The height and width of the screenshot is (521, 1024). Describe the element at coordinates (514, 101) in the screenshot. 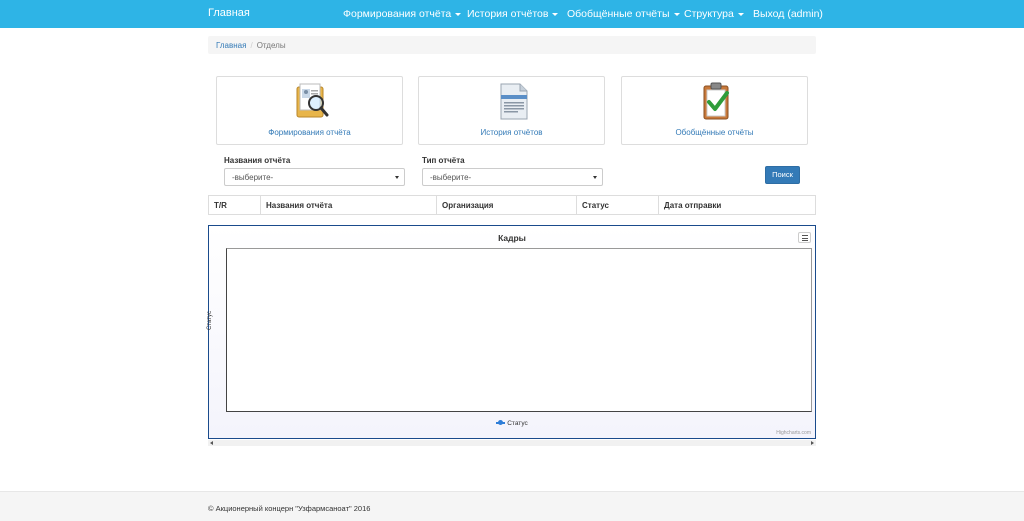

I see `document-icon` at that location.